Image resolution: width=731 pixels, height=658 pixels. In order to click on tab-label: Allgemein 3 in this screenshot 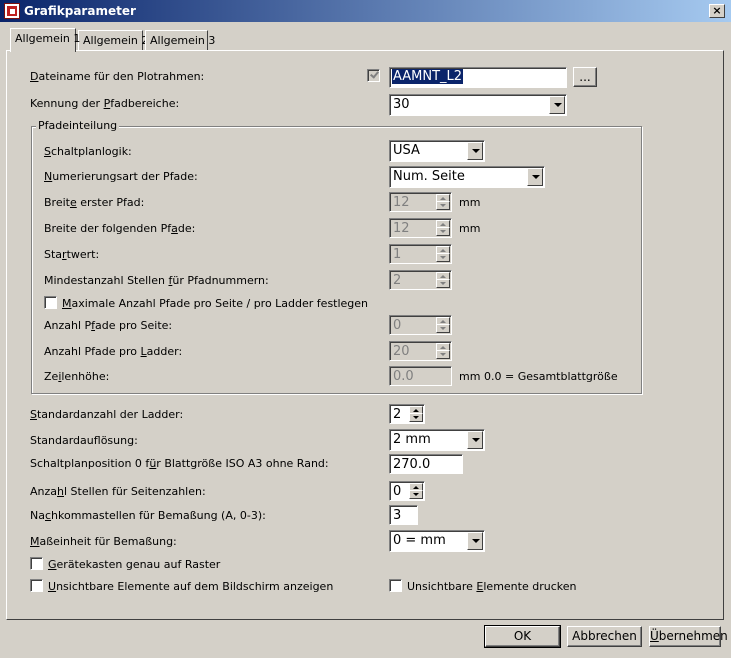, I will do `click(183, 40)`.